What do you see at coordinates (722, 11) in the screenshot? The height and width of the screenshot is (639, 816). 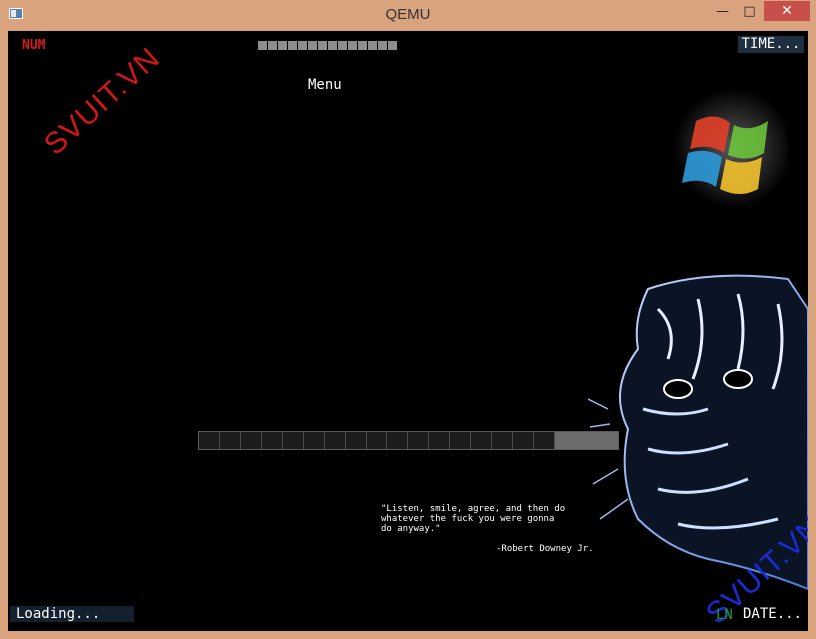 I see `minimize-button: —` at bounding box center [722, 11].